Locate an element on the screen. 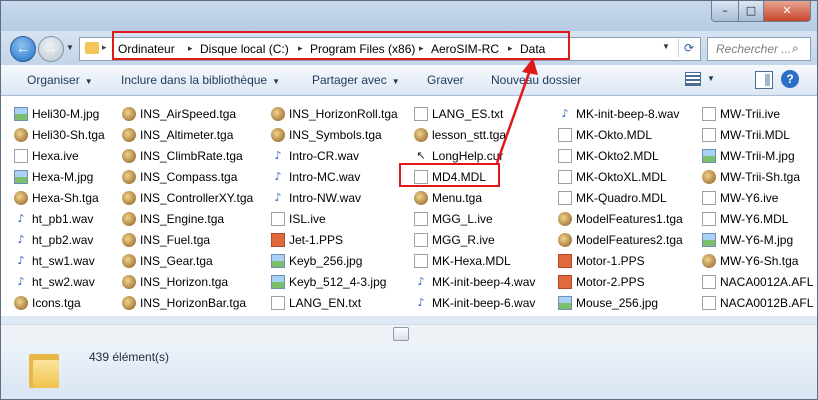 The image size is (818, 400). file-item: MK-Hexa.MDL is located at coordinates (483, 261).